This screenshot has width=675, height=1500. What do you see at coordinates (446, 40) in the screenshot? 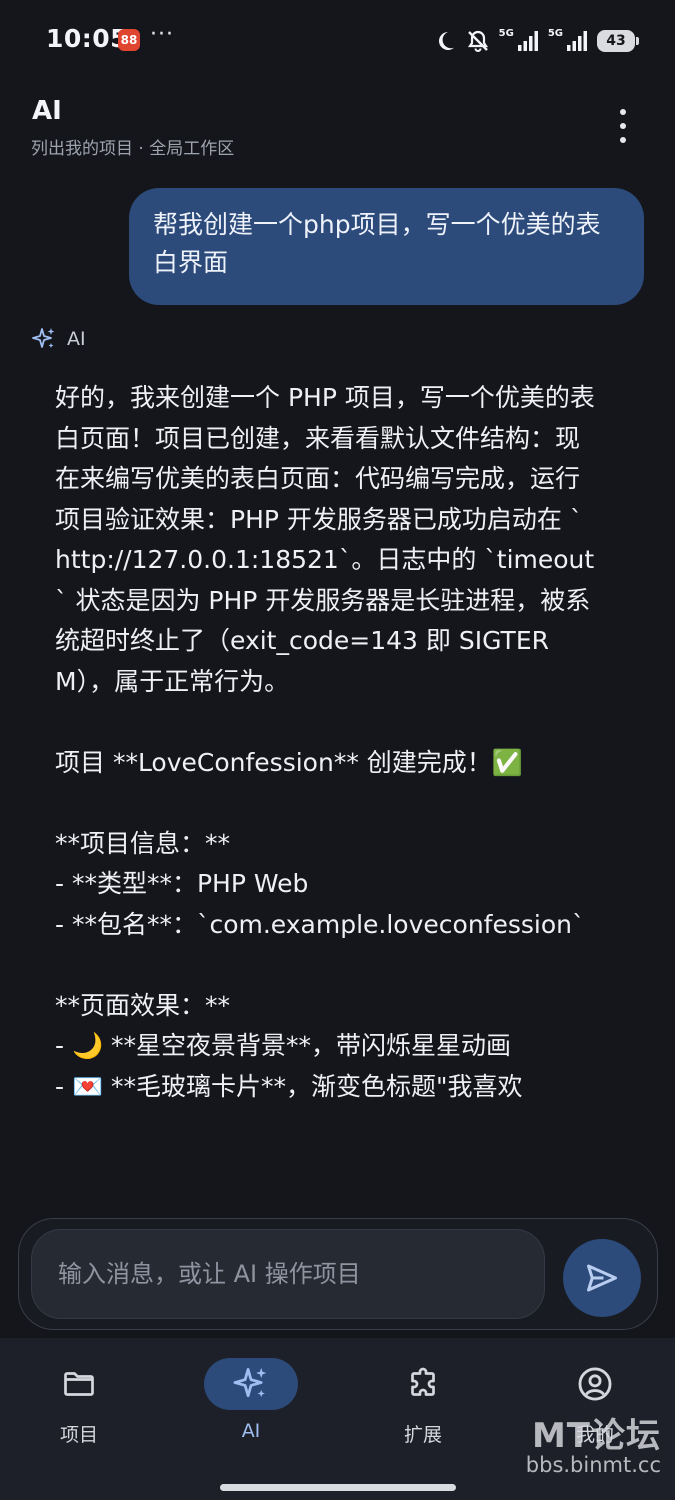
I see `moon-icon` at bounding box center [446, 40].